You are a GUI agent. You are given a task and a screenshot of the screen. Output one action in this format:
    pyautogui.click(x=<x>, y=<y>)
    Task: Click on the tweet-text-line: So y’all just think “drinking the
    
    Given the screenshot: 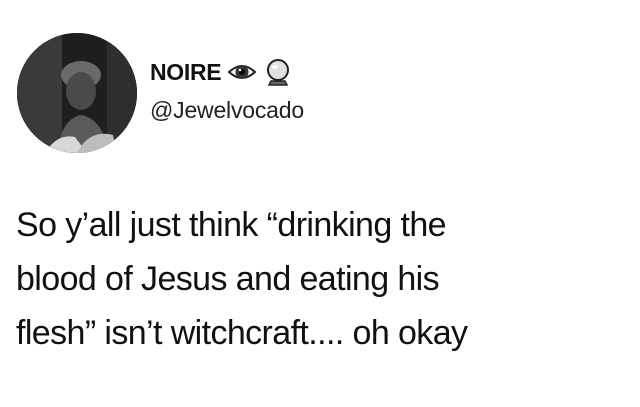 What is the action you would take?
    pyautogui.click(x=231, y=225)
    